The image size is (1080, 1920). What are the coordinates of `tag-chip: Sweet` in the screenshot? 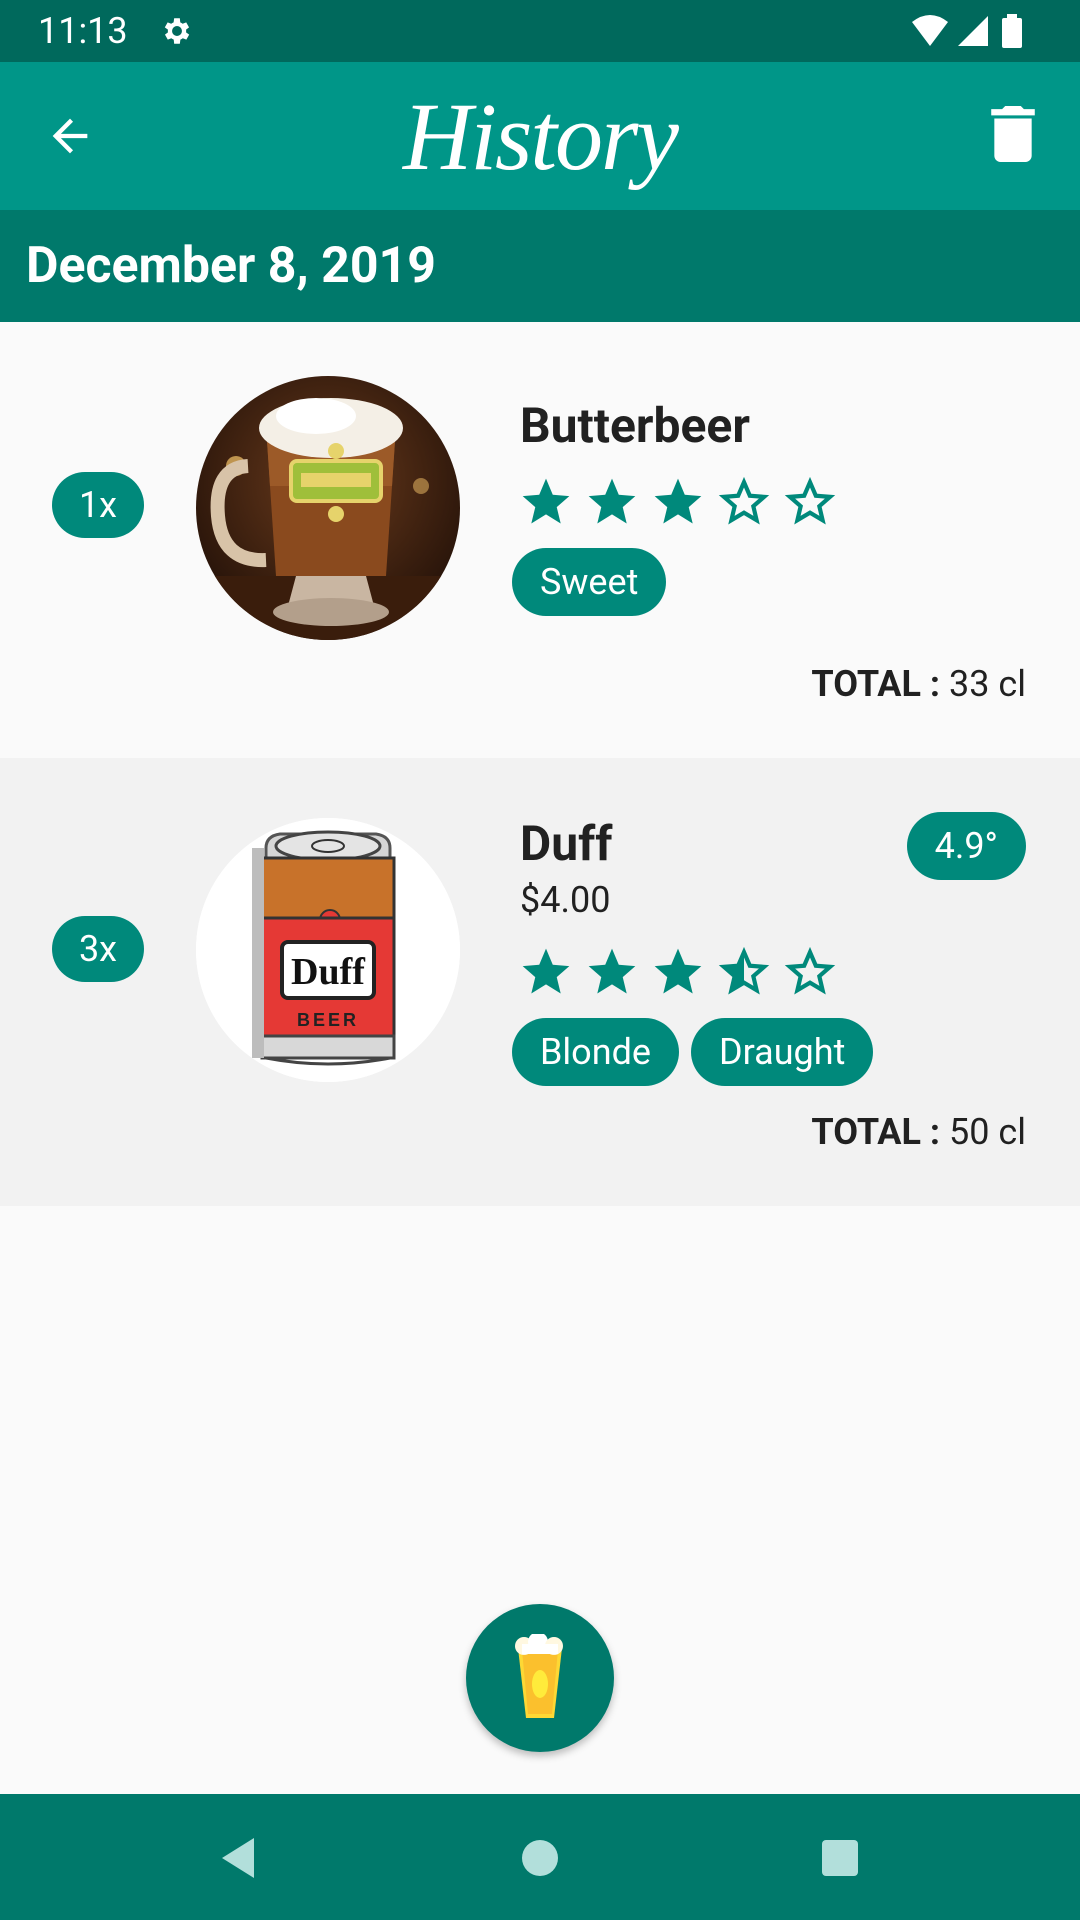 It's located at (589, 582).